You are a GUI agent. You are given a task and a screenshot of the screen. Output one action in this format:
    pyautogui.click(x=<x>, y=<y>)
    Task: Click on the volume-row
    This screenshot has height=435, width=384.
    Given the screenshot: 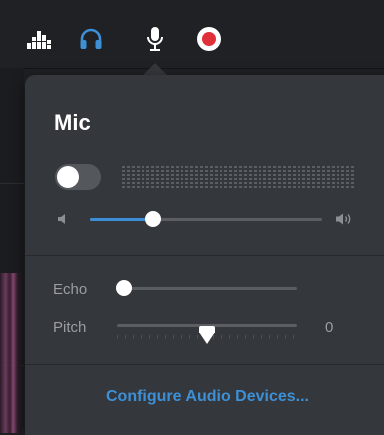 What is the action you would take?
    pyautogui.click(x=205, y=219)
    